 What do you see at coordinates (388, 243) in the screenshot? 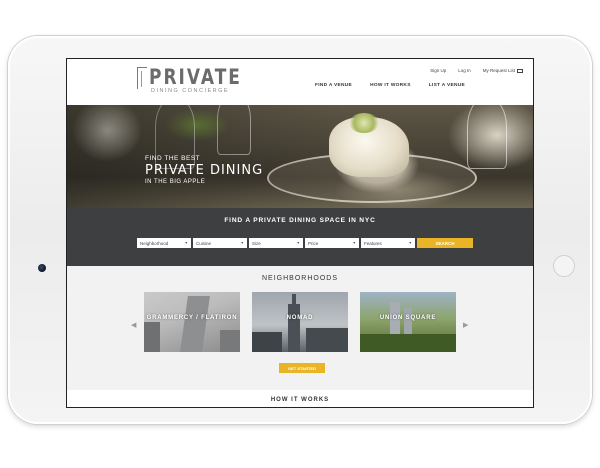
I see `features-select: Features ▼` at bounding box center [388, 243].